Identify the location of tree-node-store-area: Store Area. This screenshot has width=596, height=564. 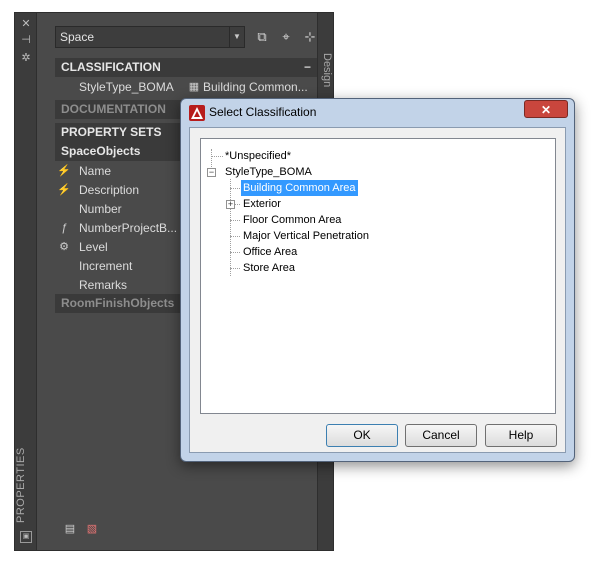
(269, 268).